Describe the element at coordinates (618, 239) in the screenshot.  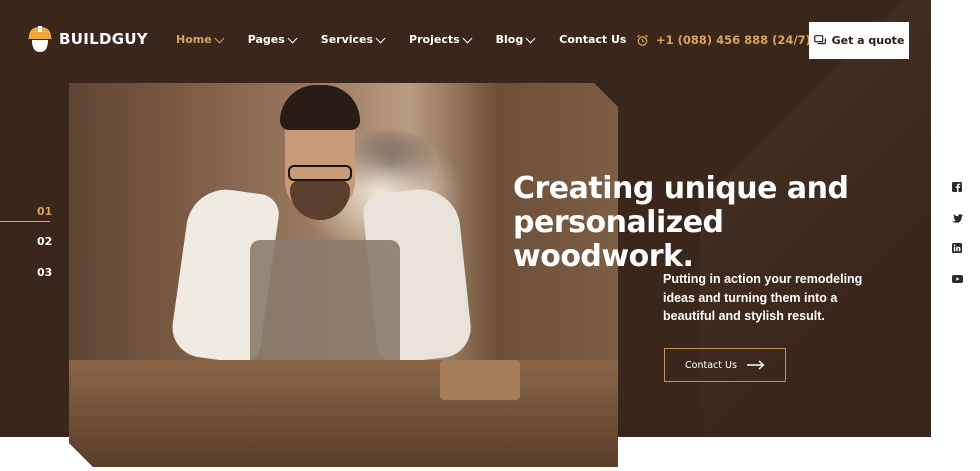
I see `headline-line: personalized woodwork.` at that location.